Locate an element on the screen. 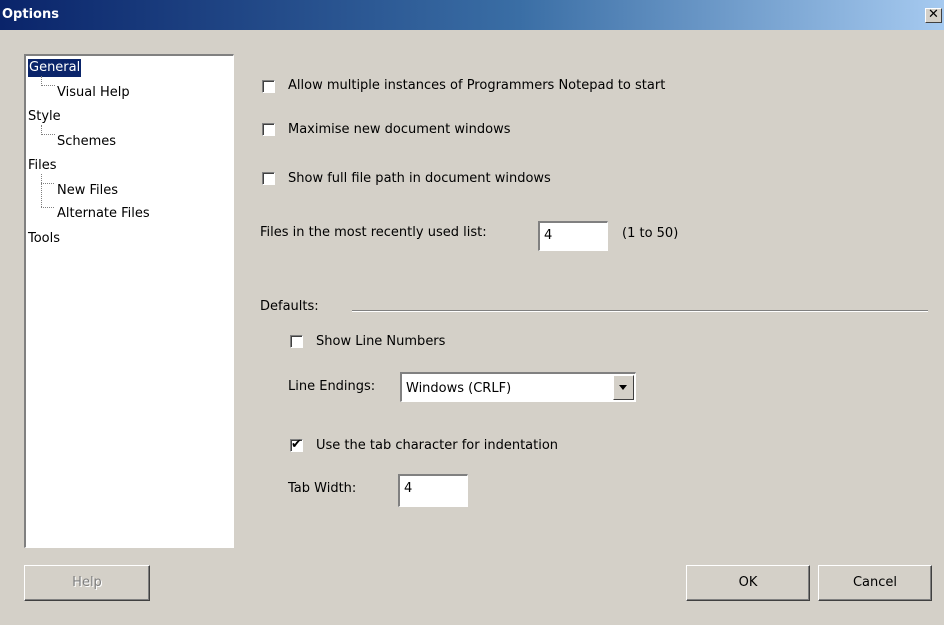  tree-item-new-files: New Files is located at coordinates (87, 191).